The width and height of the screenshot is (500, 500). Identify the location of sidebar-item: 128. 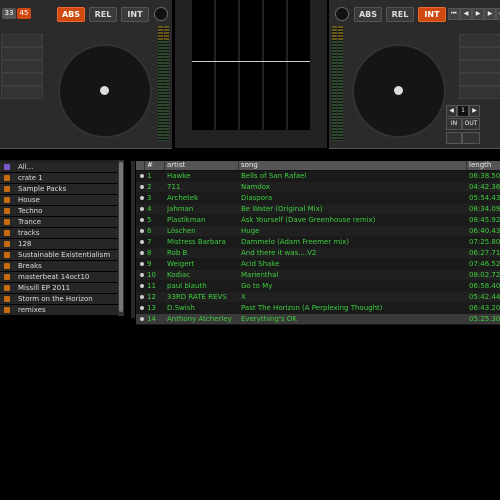
(59, 244).